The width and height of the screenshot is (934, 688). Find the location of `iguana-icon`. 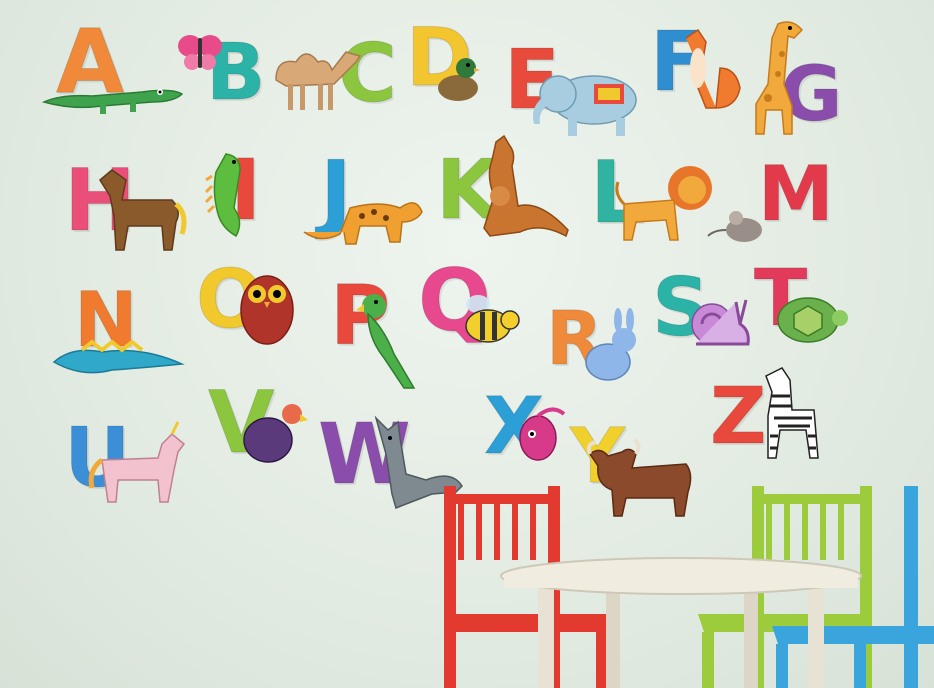

iguana-icon is located at coordinates (228, 195).